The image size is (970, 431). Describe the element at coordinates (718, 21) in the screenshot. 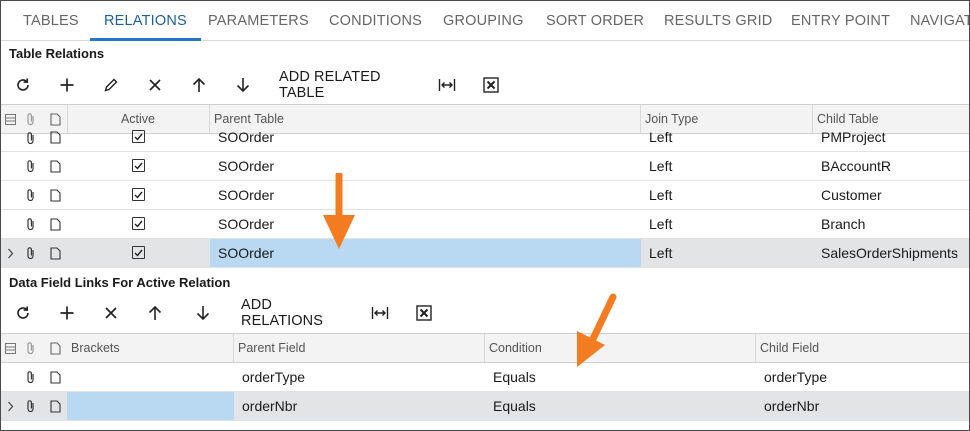

I see `tab-results-grid: RESULTS GRID` at that location.